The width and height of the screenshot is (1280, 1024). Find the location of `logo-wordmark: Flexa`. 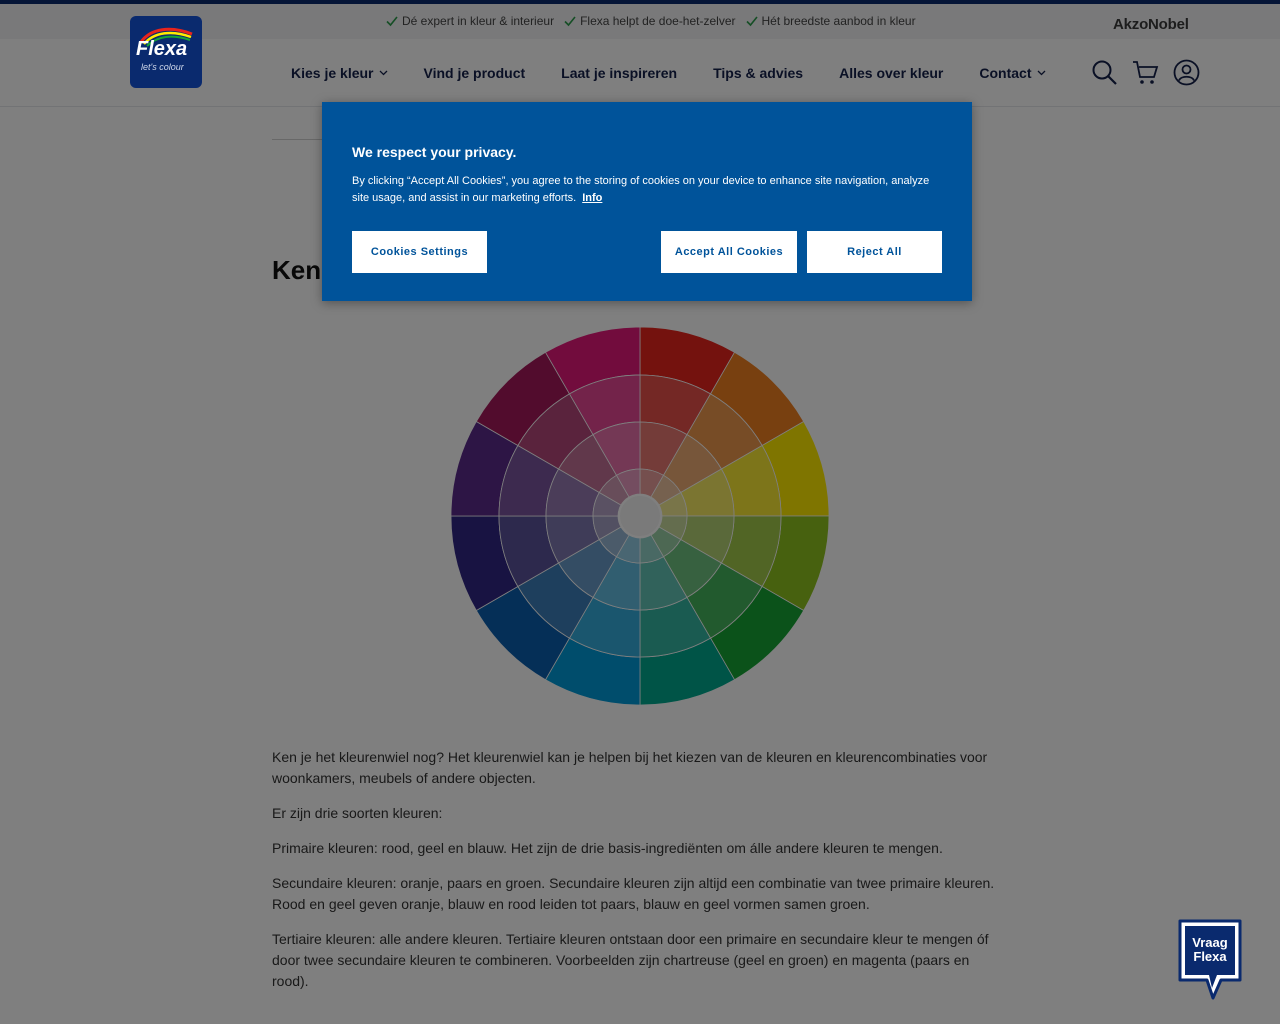

logo-wordmark: Flexa is located at coordinates (162, 49).